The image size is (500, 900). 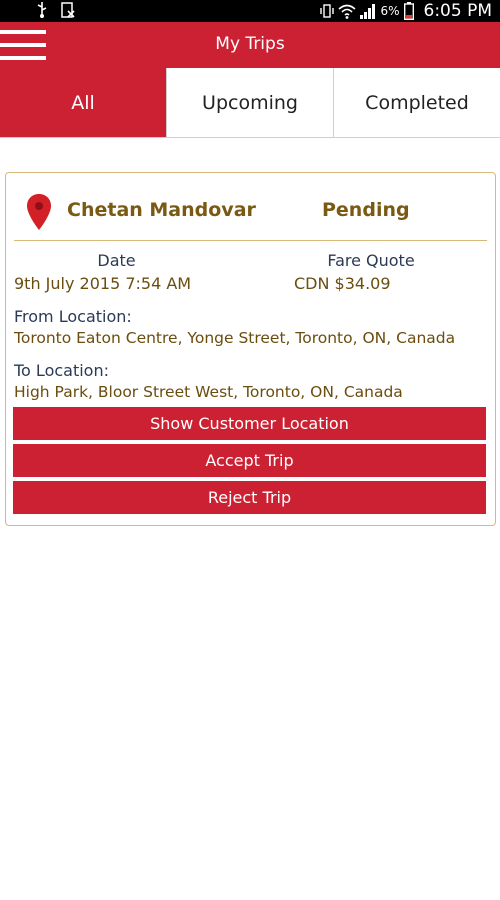 What do you see at coordinates (73, 316) in the screenshot?
I see `from-location-label: From Location:` at bounding box center [73, 316].